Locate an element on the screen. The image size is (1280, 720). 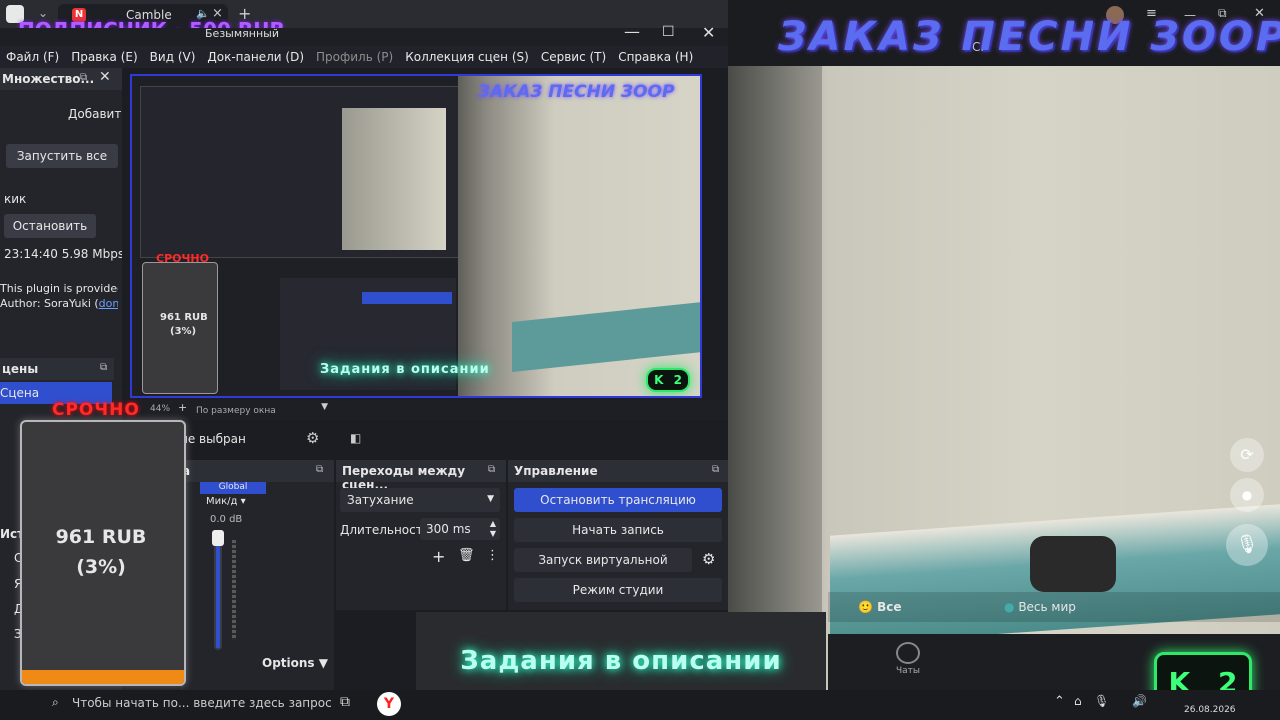
mixer-db: 0.0 dB is located at coordinates (226, 519).